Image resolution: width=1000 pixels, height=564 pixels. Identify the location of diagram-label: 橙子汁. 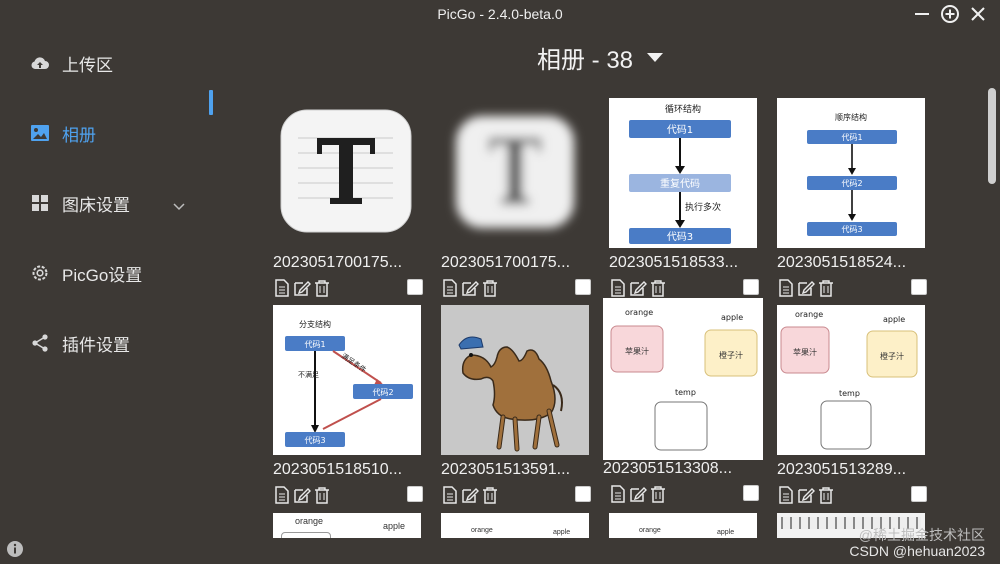
(731, 355).